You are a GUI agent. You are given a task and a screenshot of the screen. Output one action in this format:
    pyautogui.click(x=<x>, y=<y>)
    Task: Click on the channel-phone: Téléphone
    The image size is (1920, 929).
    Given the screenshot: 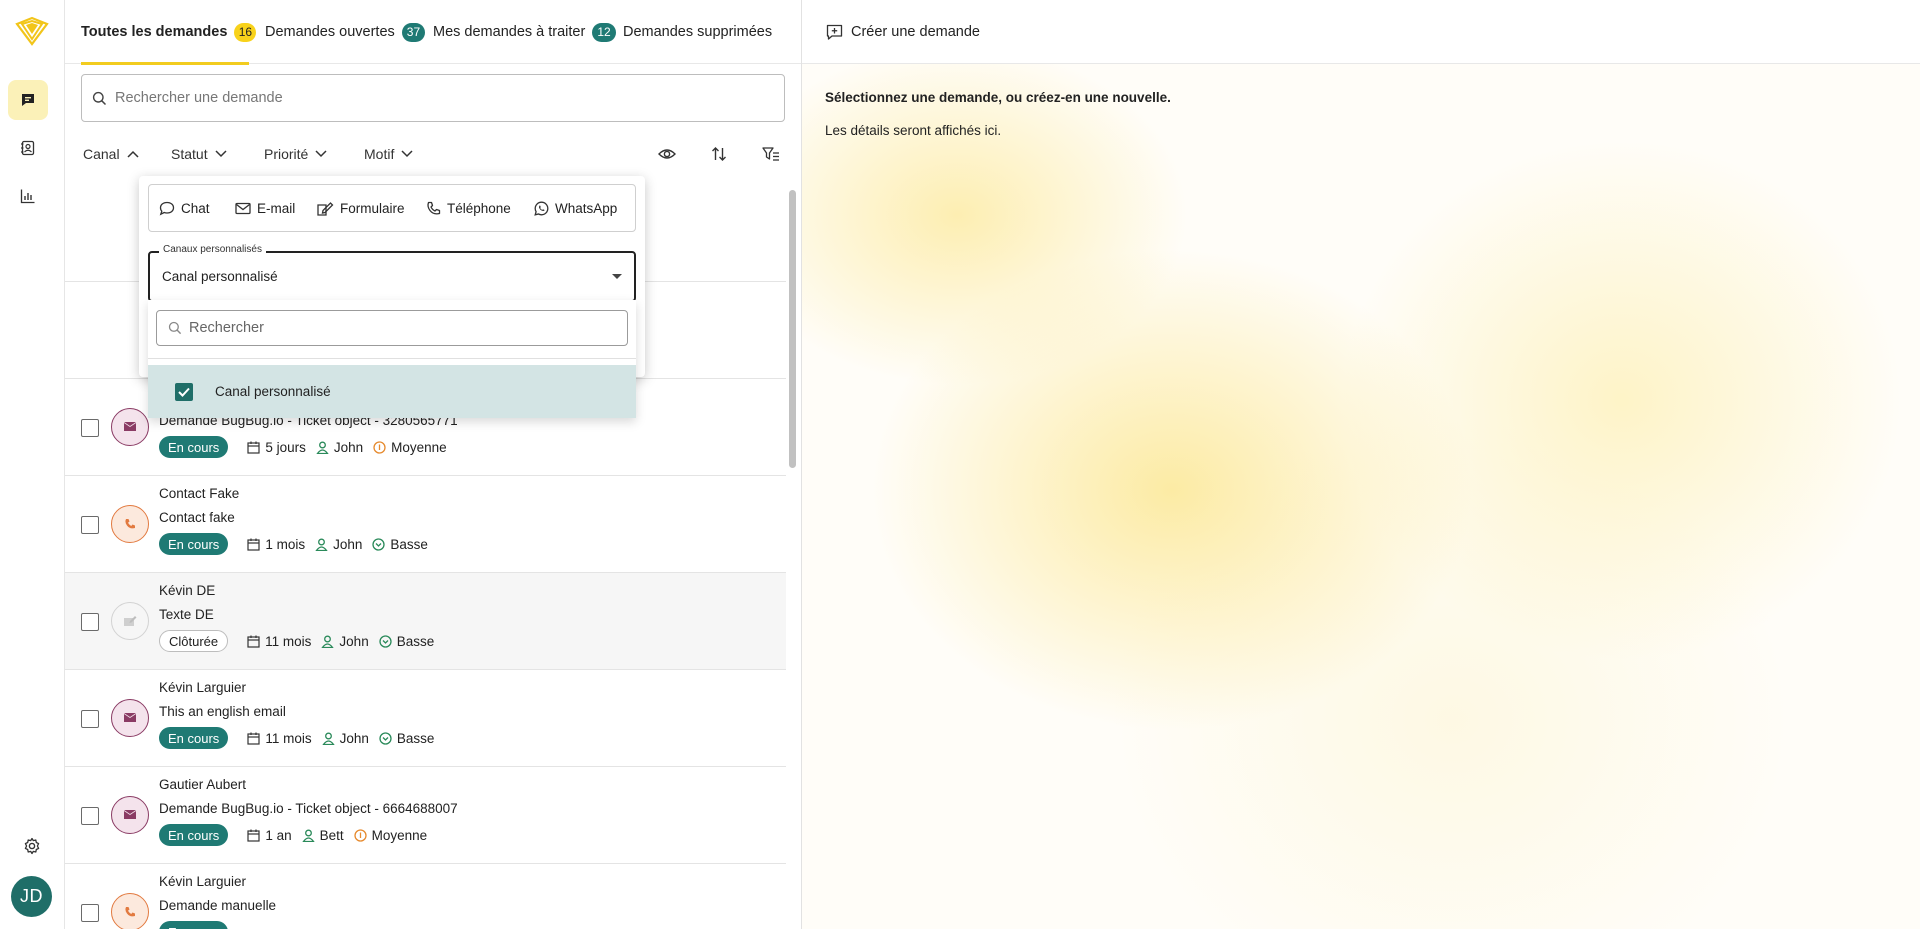 What is the action you would take?
    pyautogui.click(x=468, y=208)
    